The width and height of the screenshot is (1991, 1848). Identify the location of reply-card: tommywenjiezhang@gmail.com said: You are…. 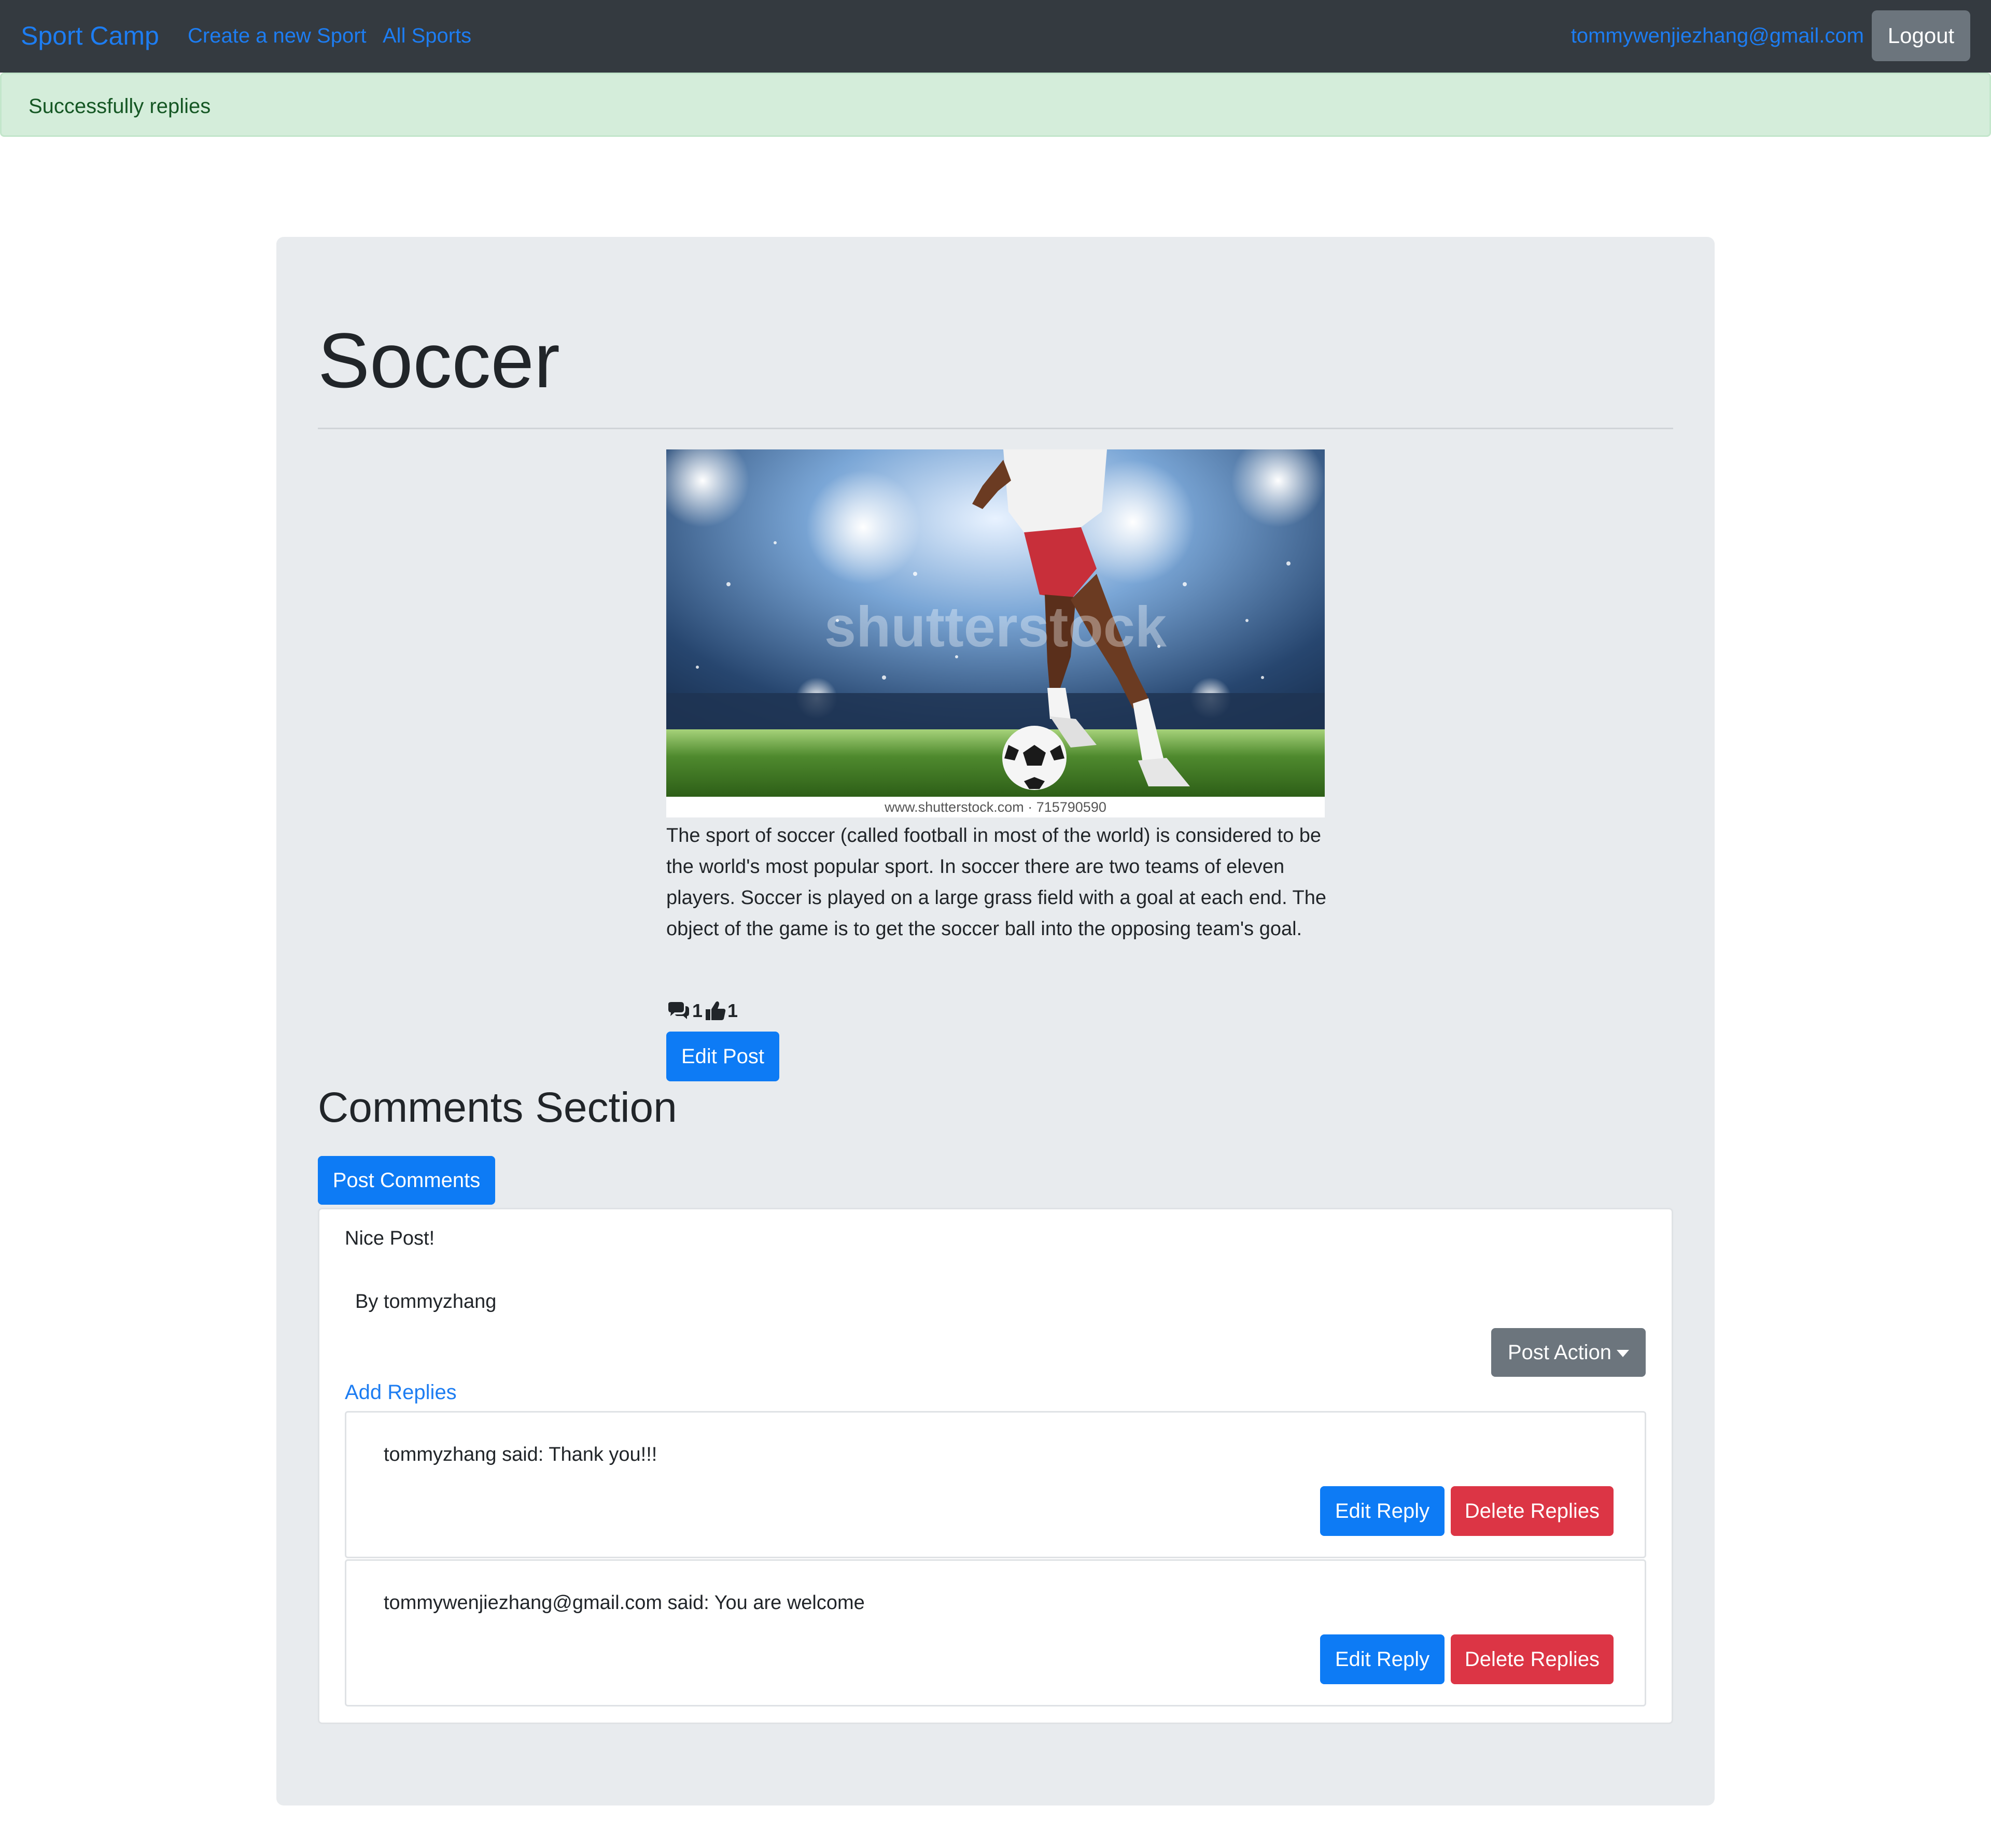
(995, 1633).